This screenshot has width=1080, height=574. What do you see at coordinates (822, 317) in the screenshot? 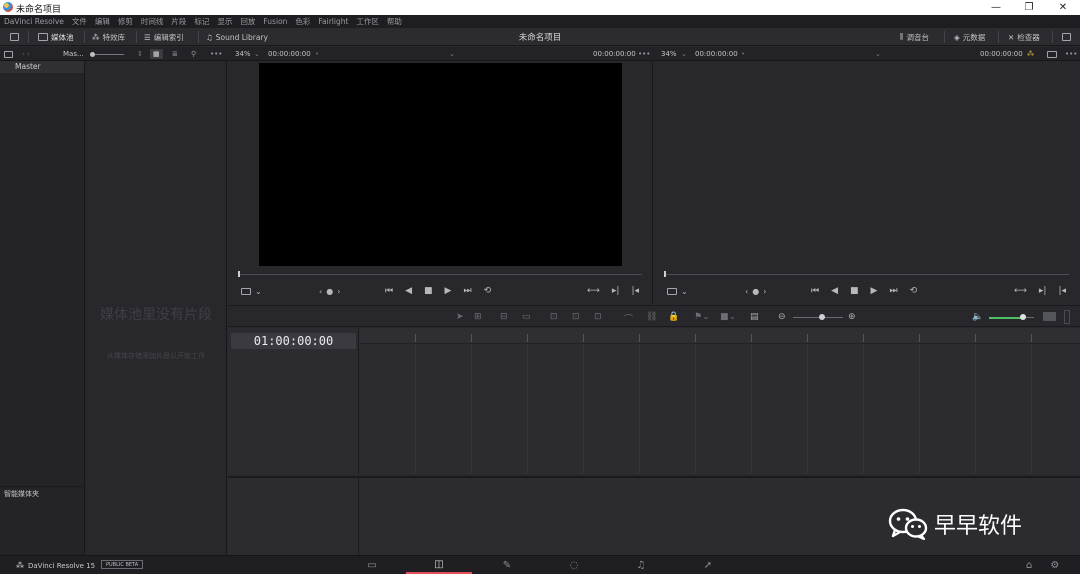
I see `zoom-slider-handle` at bounding box center [822, 317].